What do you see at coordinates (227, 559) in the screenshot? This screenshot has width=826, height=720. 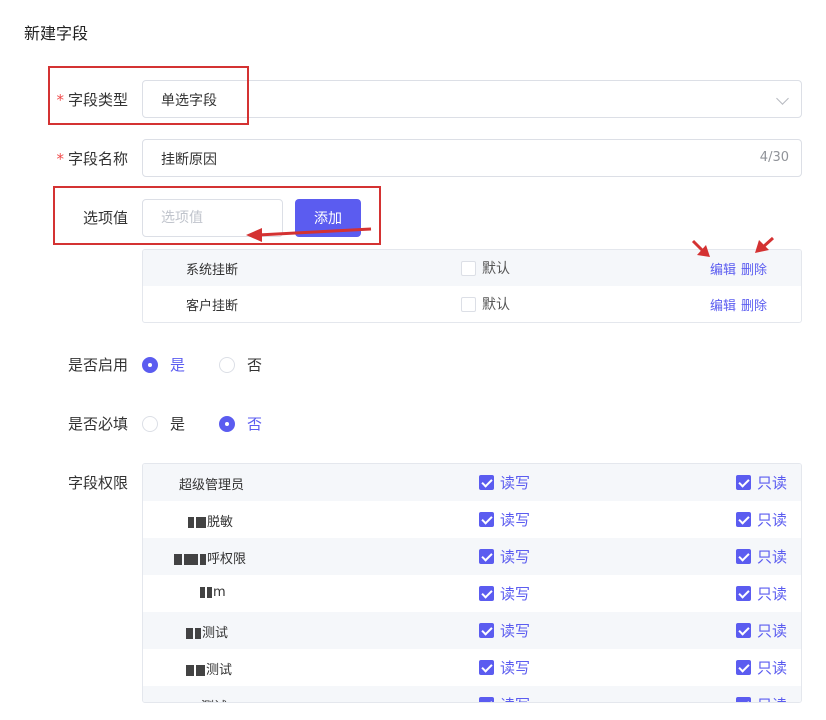 I see `role-name: 呼权限` at bounding box center [227, 559].